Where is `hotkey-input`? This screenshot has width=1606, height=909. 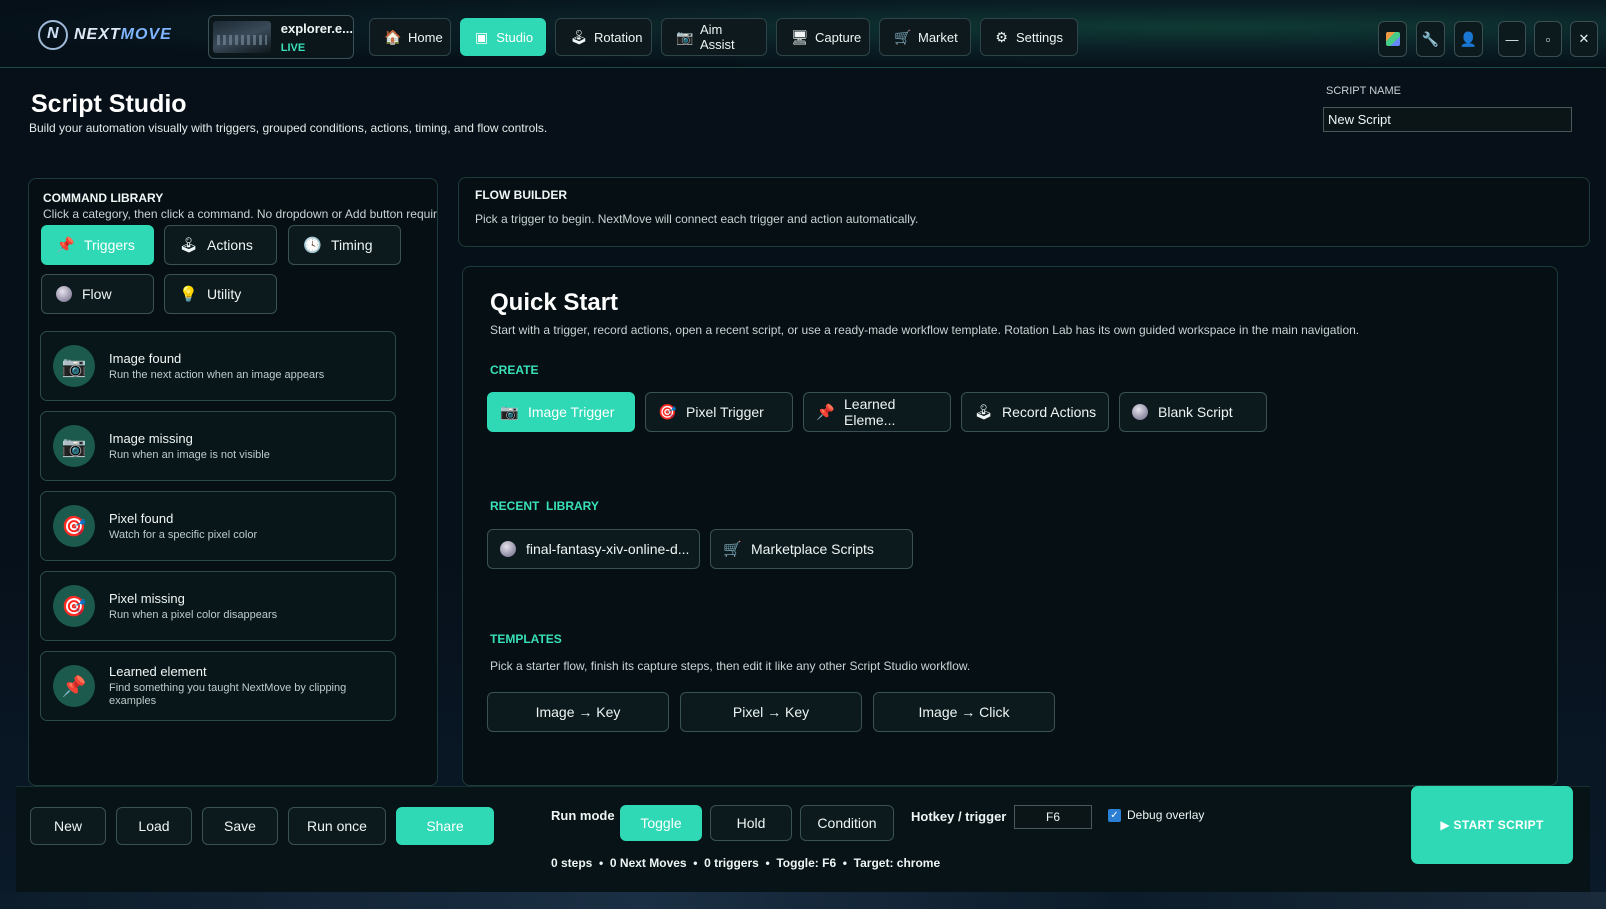
hotkey-input is located at coordinates (1053, 817).